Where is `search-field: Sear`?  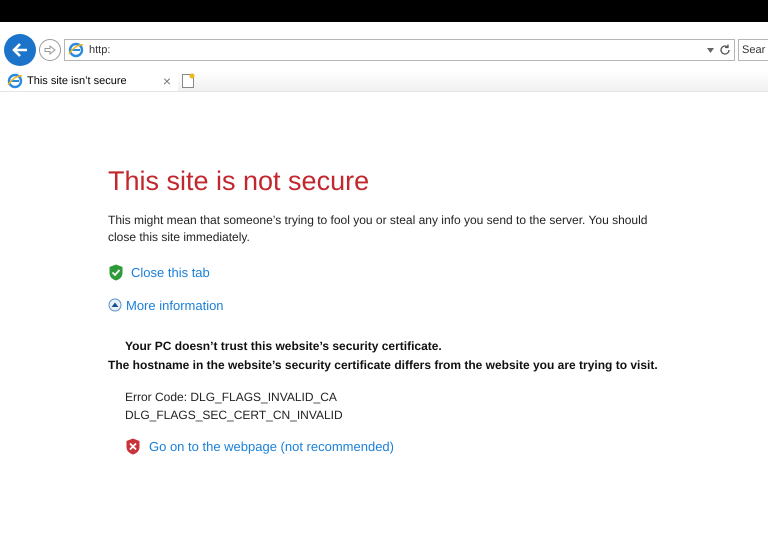 search-field: Sear is located at coordinates (753, 50).